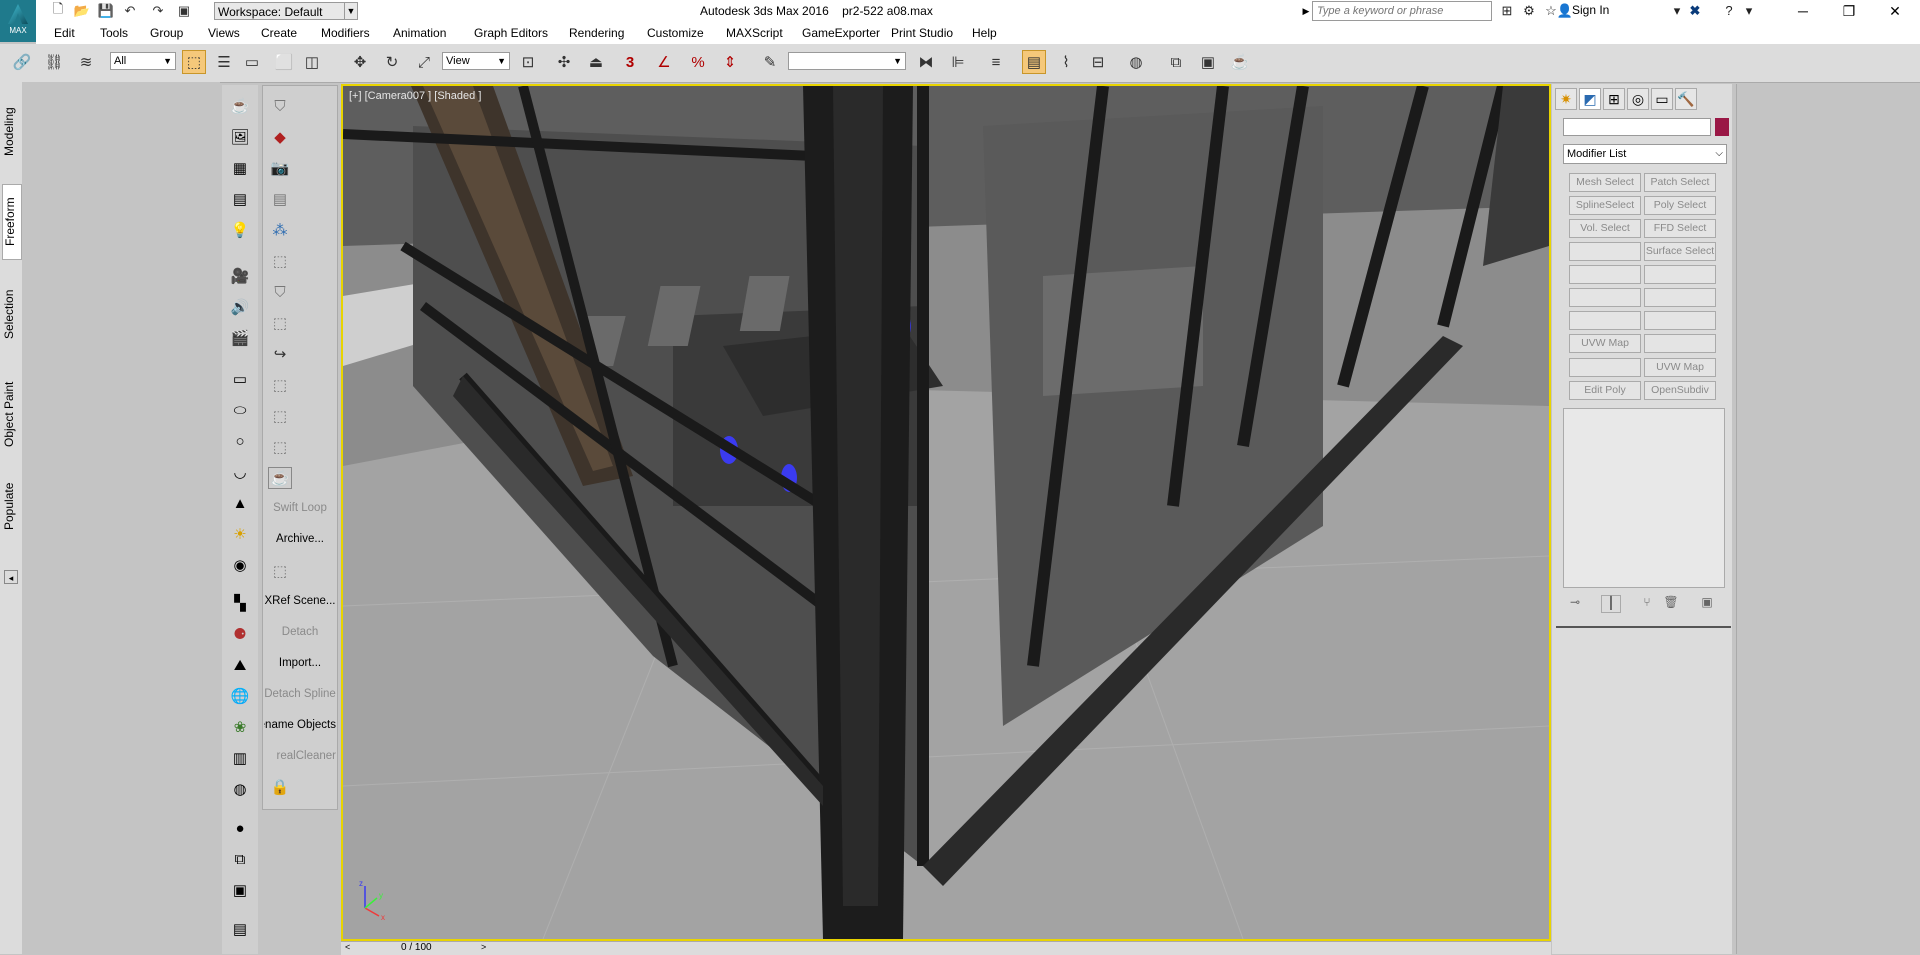 This screenshot has height=955, width=1920. What do you see at coordinates (926, 62) in the screenshot?
I see `mirror-icon: ⧓` at bounding box center [926, 62].